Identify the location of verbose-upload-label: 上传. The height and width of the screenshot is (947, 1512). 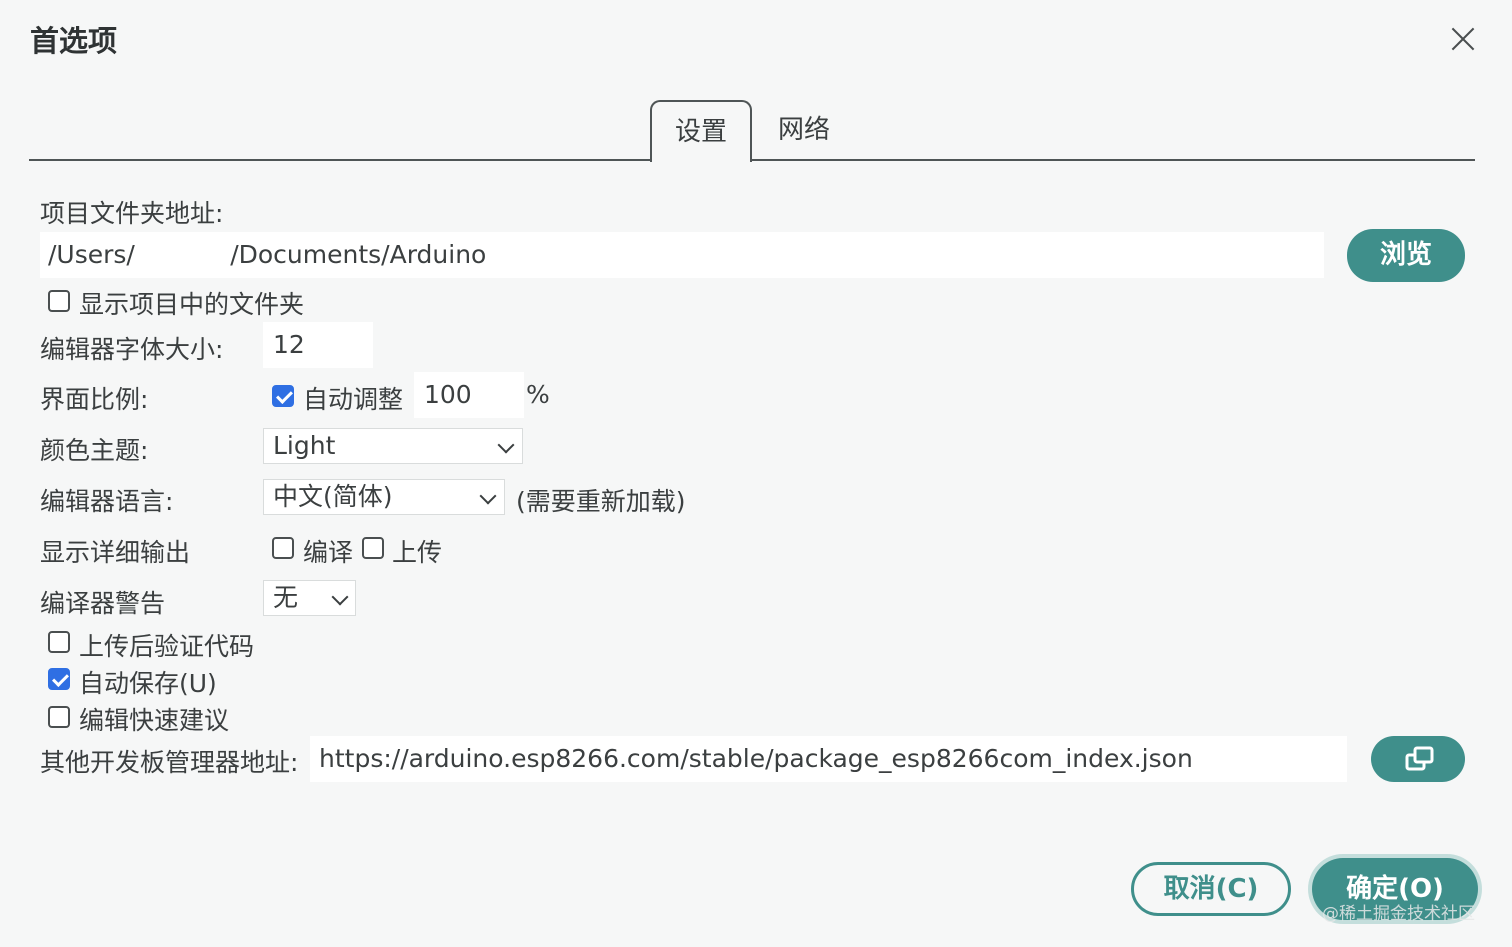
(417, 552).